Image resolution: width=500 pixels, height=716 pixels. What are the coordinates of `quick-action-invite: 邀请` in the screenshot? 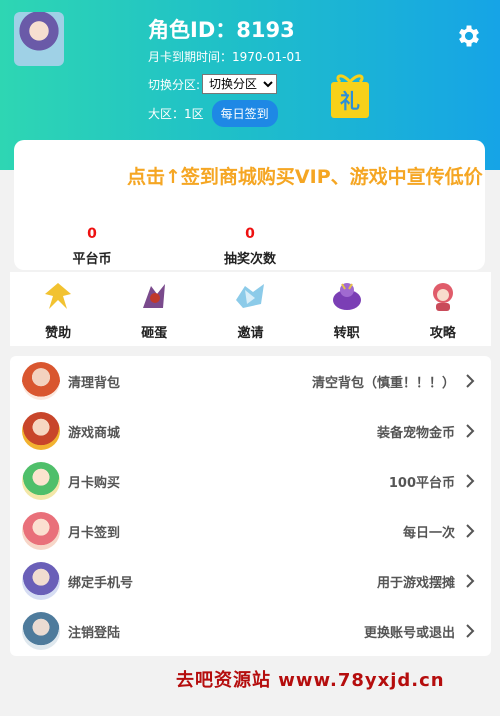 It's located at (250, 309).